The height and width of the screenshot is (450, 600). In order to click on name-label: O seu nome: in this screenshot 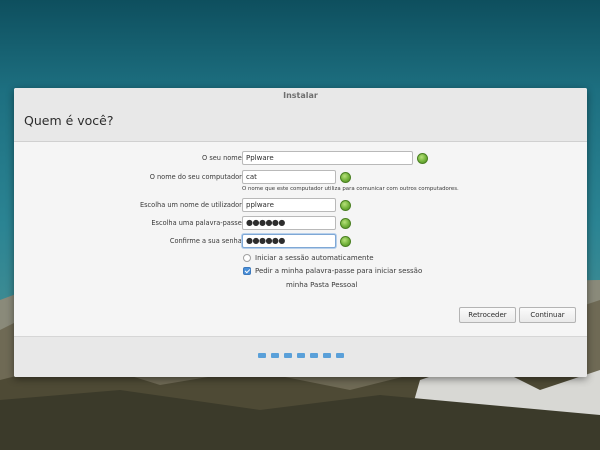, I will do `click(223, 158)`.